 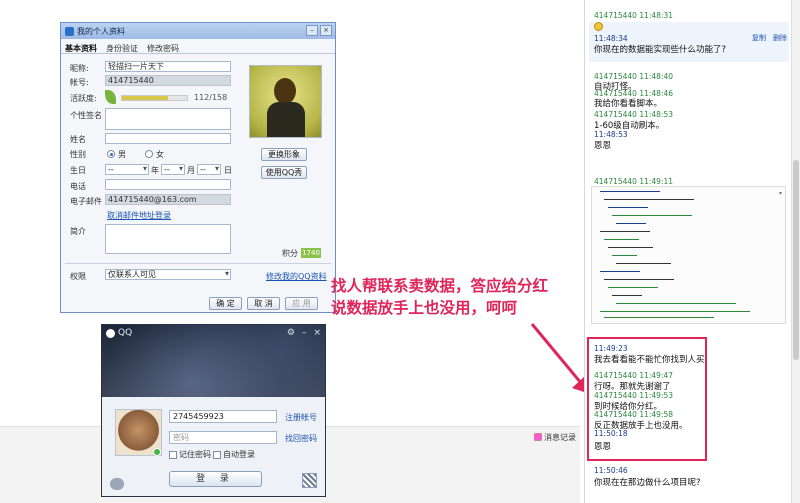 I want to click on email-field: 414715440@163.com, so click(x=168, y=199).